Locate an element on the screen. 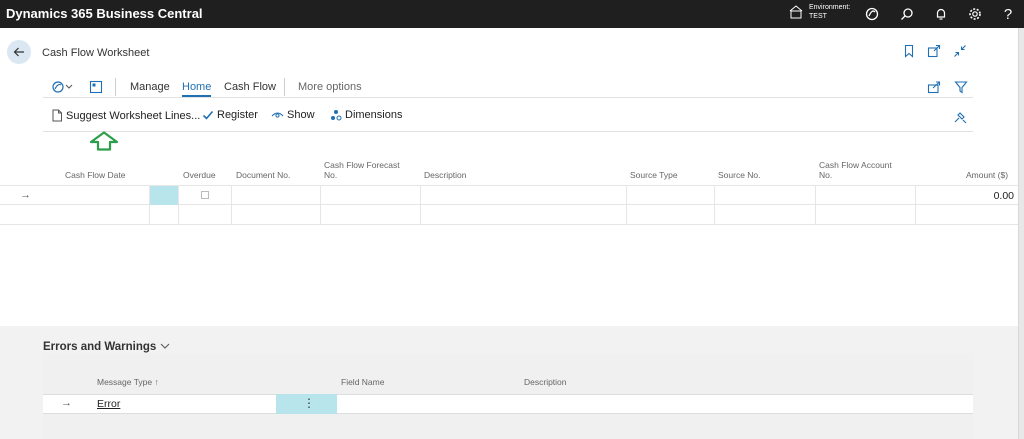  search-icon is located at coordinates (907, 14).